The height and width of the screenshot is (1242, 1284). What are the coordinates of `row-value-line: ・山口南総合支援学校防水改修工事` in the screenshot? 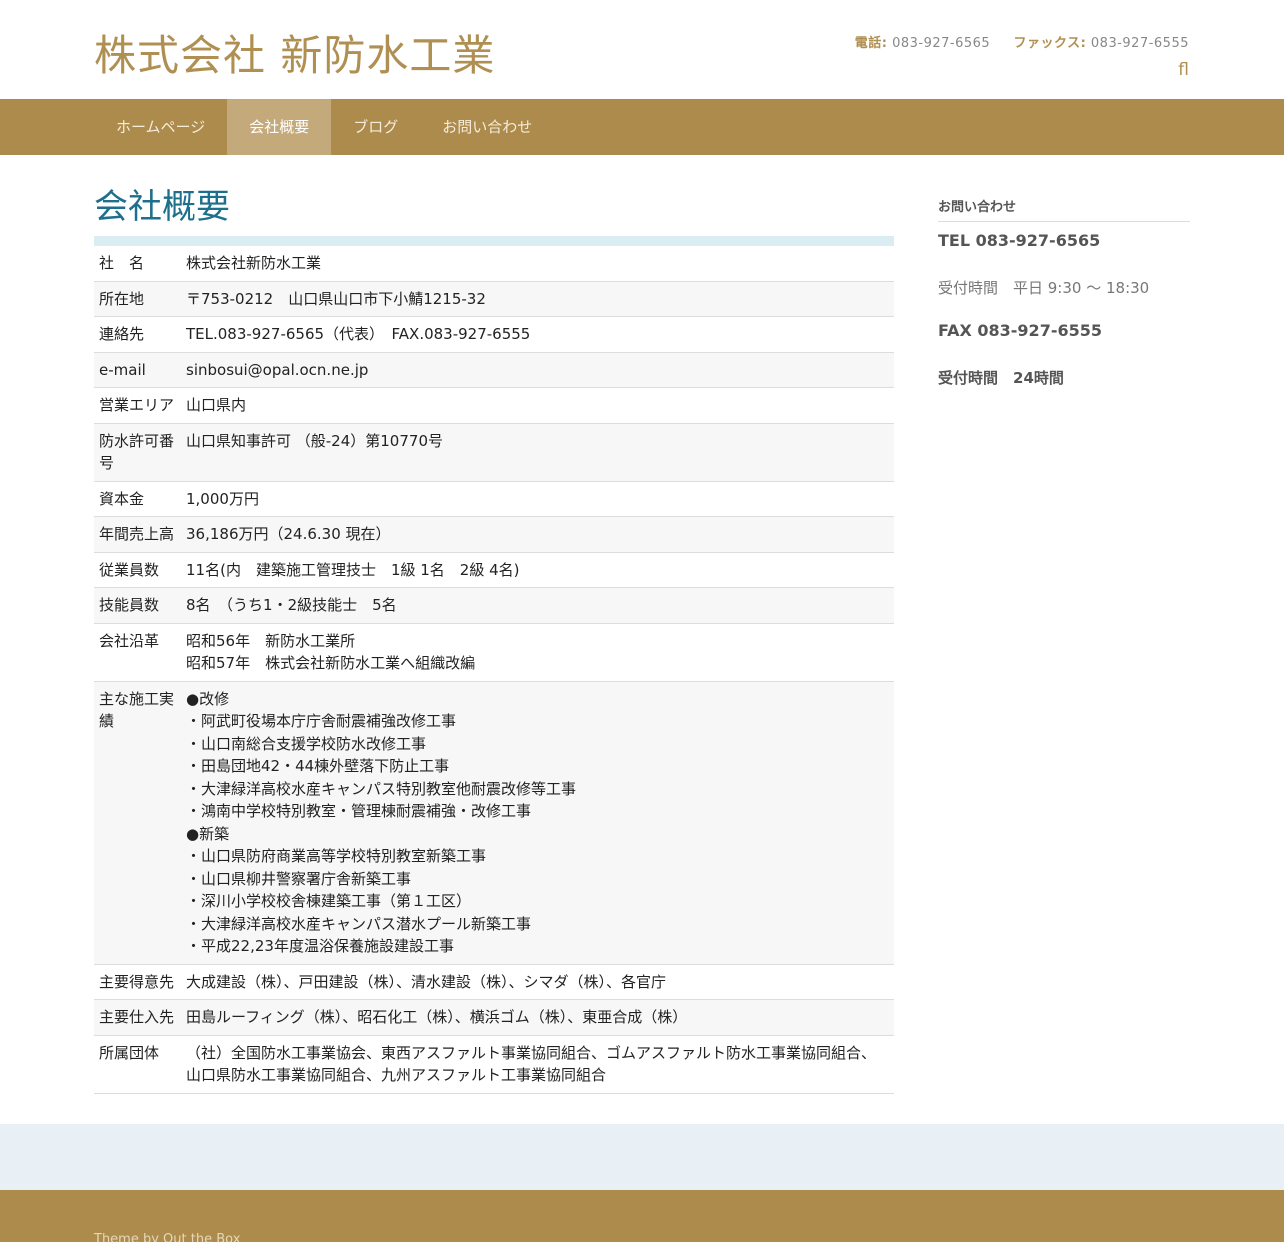 It's located at (306, 743).